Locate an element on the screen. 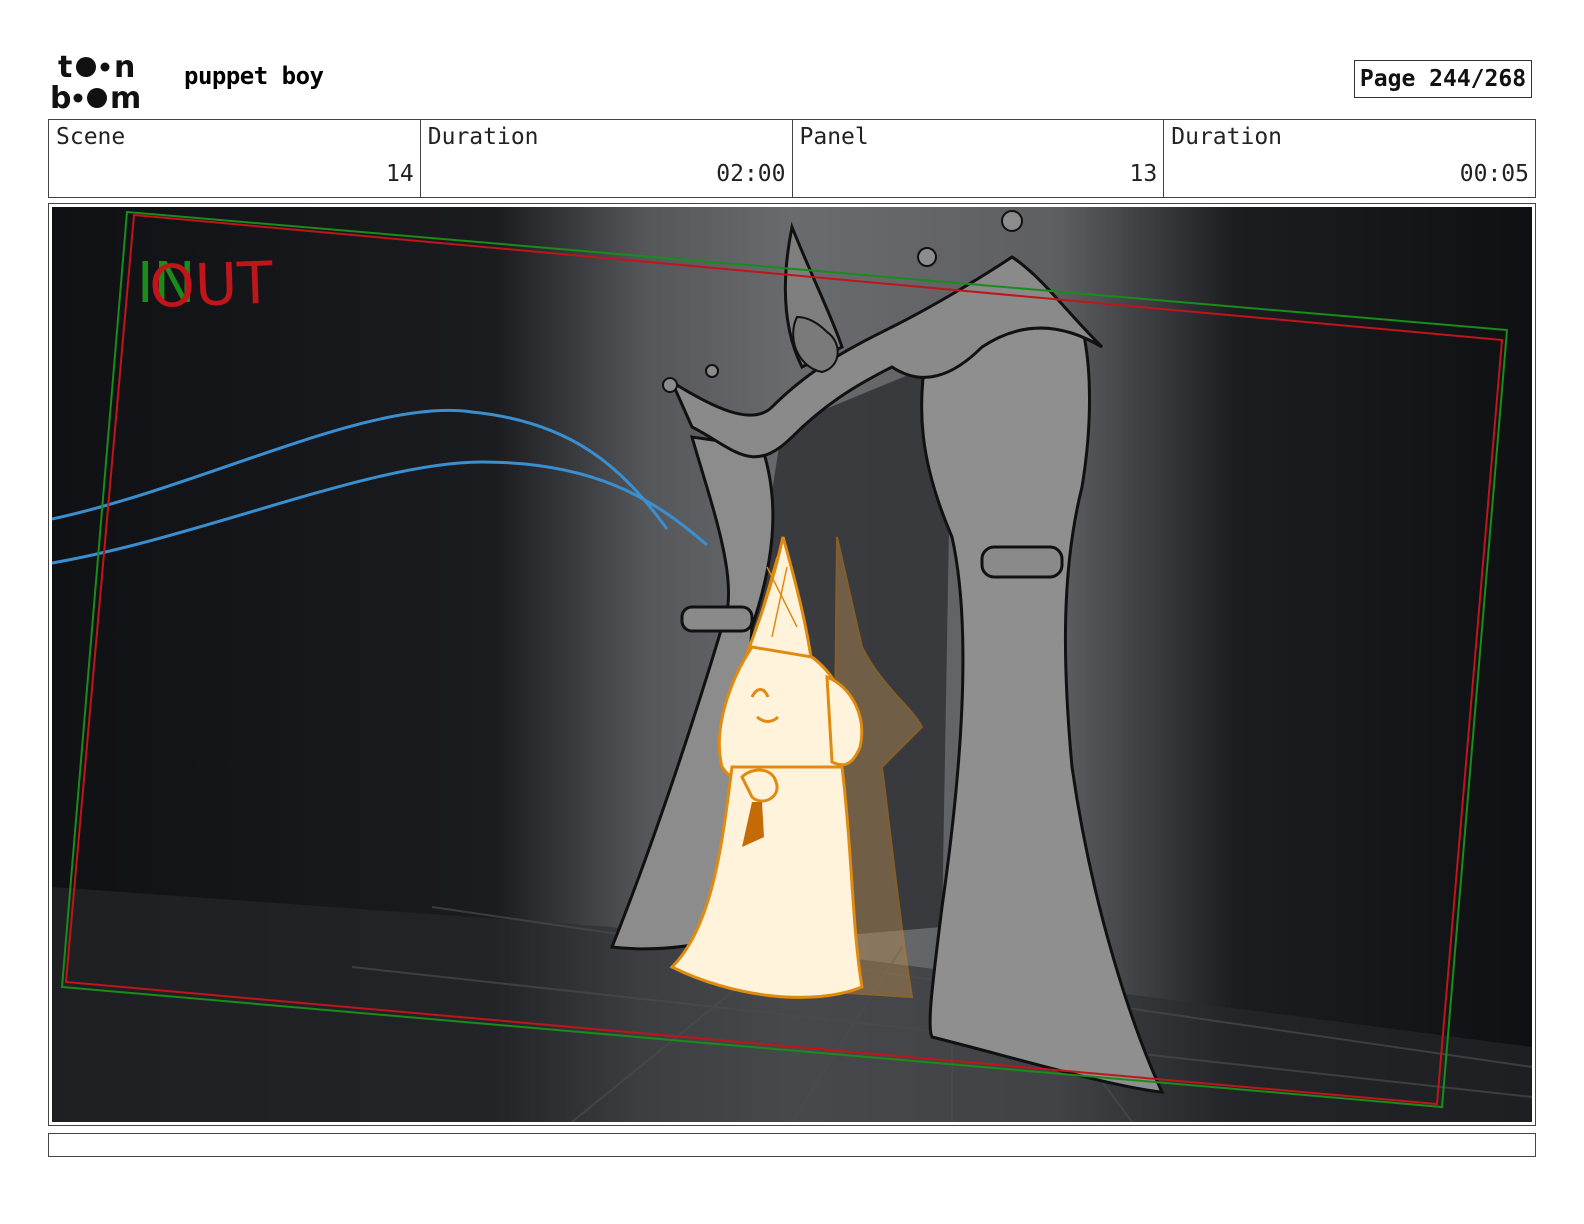 The width and height of the screenshot is (1584, 1224). svg-text: n is located at coordinates (124, 67).